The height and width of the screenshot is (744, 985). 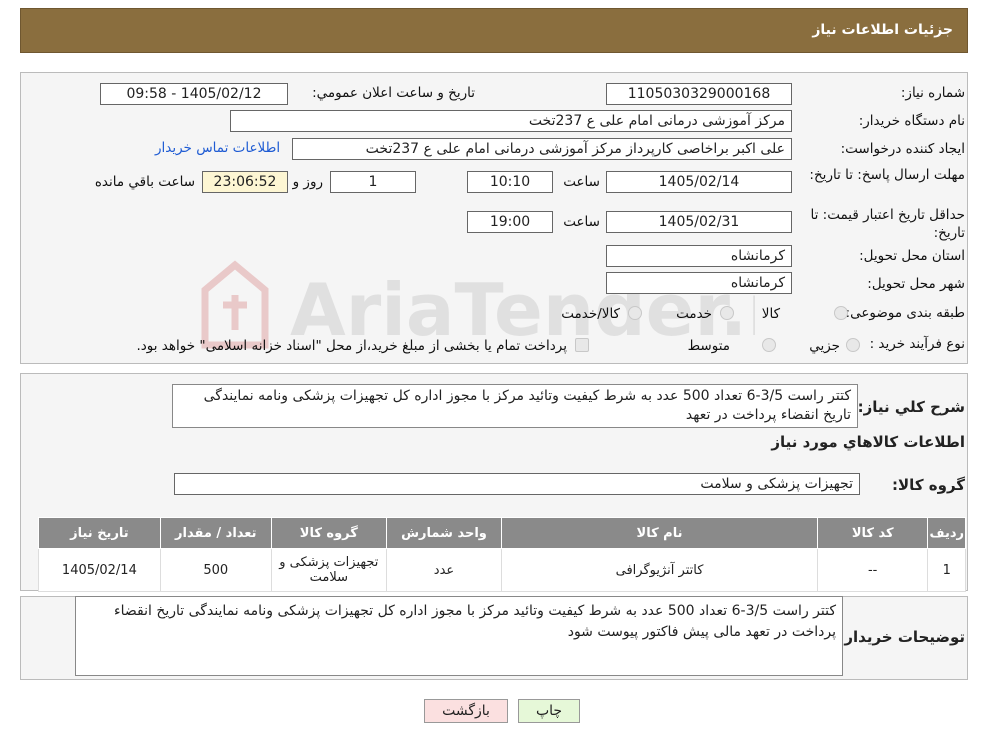 What do you see at coordinates (373, 182) in the screenshot?
I see `days-field: 1` at bounding box center [373, 182].